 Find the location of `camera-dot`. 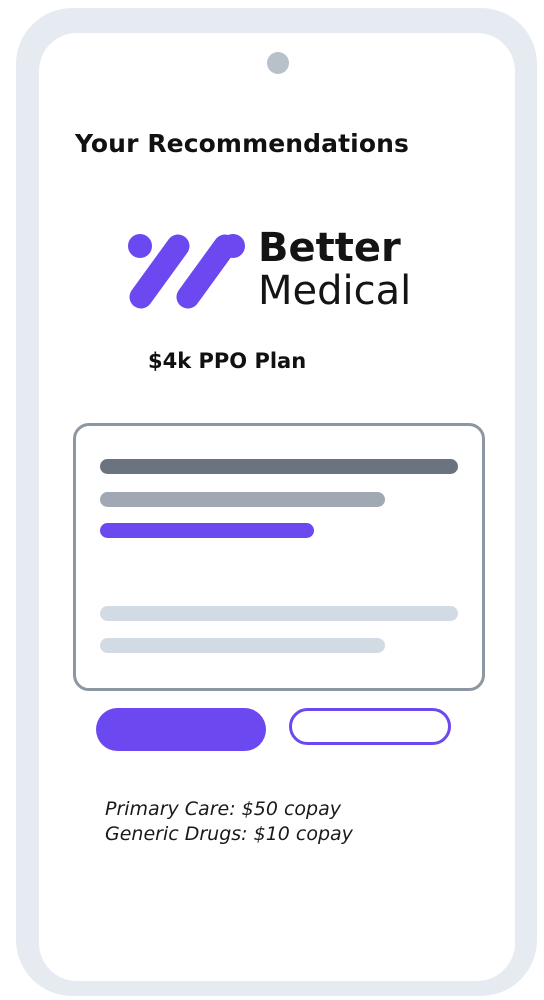

camera-dot is located at coordinates (278, 63).